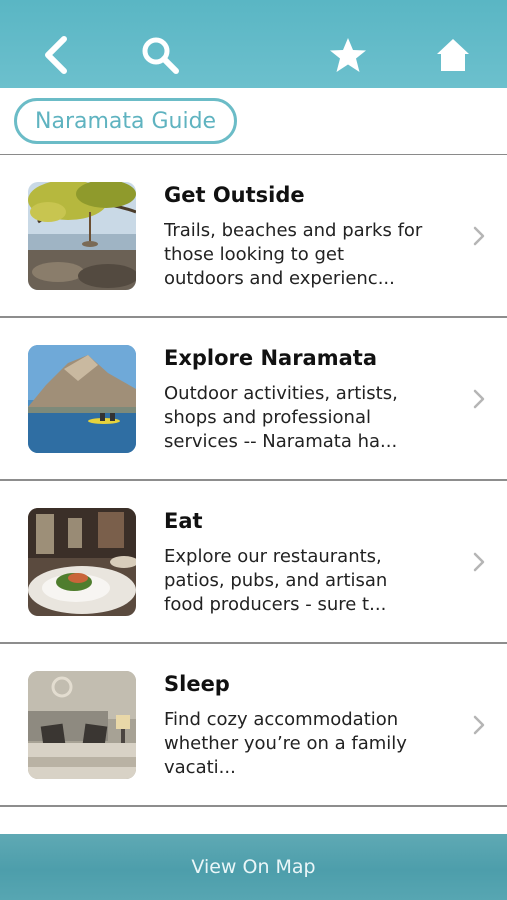 The height and width of the screenshot is (900, 507). I want to click on search-button, so click(160, 55).